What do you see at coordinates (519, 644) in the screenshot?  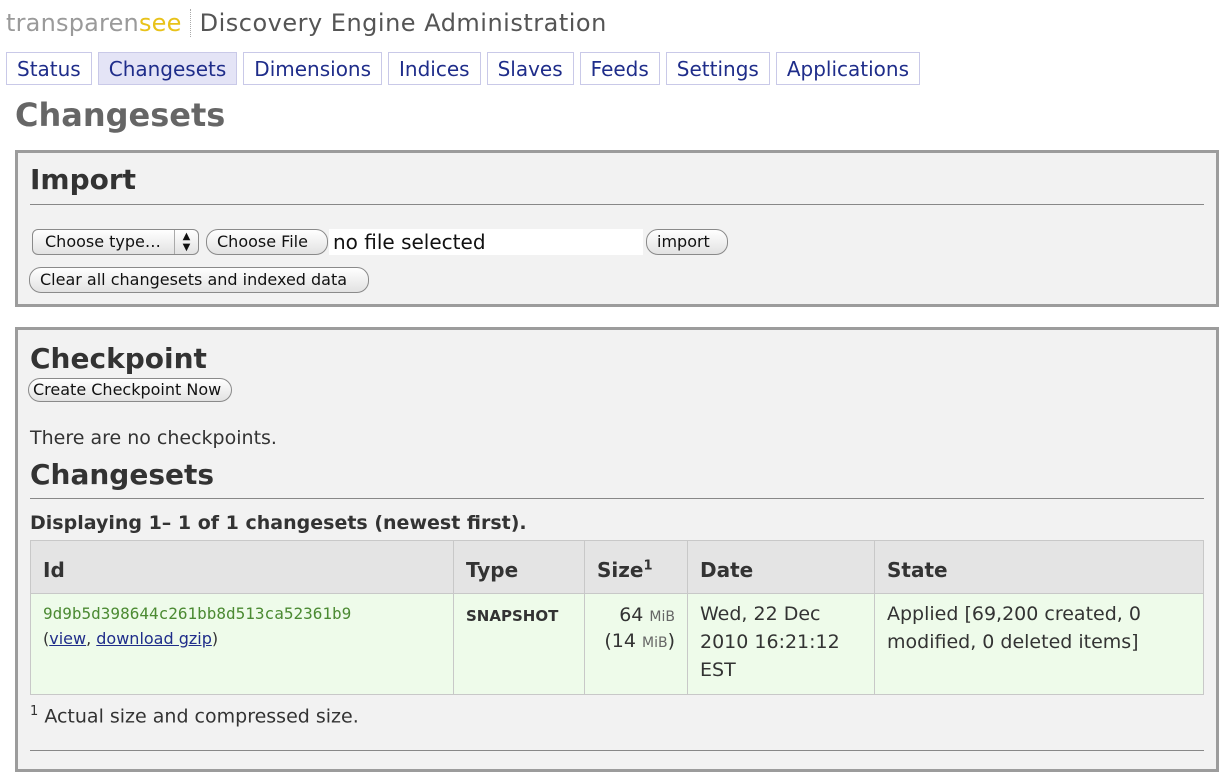 I see `cell-type: SNAPSHOT` at bounding box center [519, 644].